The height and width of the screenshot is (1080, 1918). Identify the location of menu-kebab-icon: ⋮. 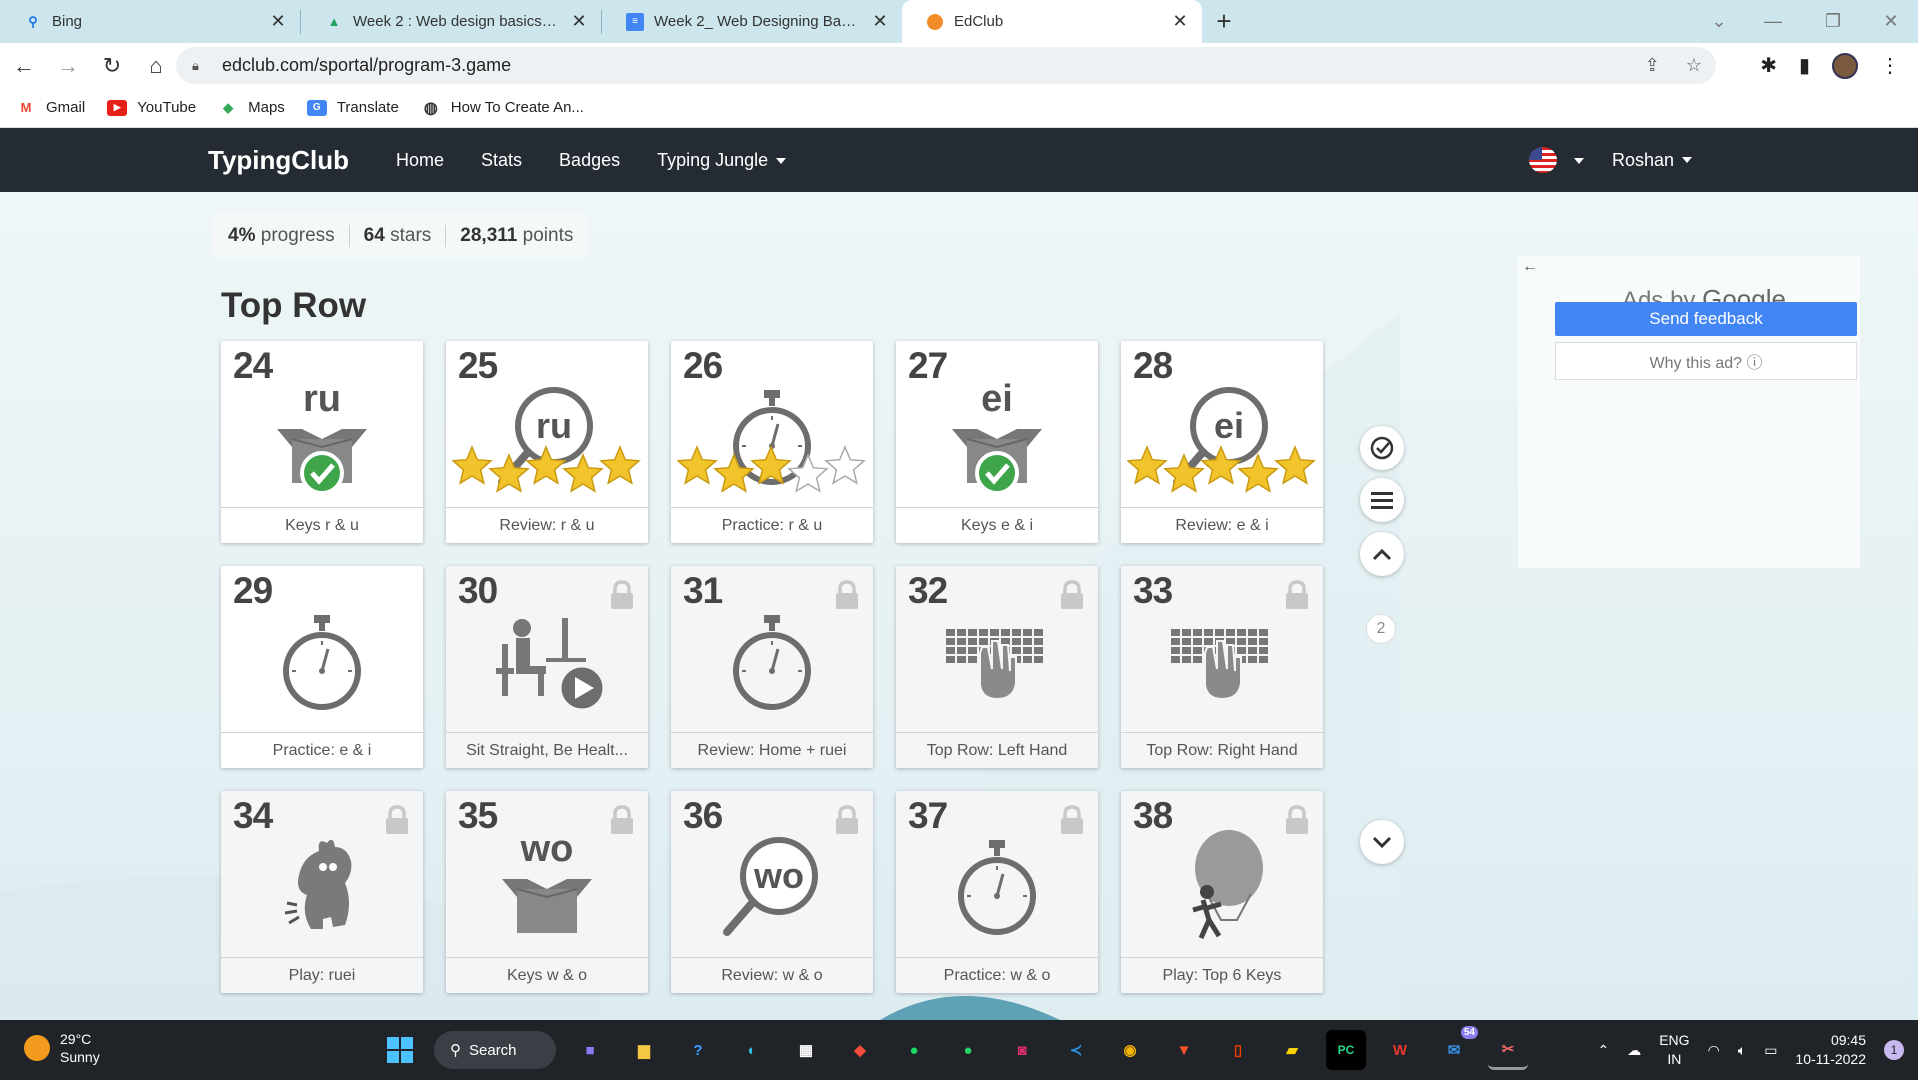
(1890, 65).